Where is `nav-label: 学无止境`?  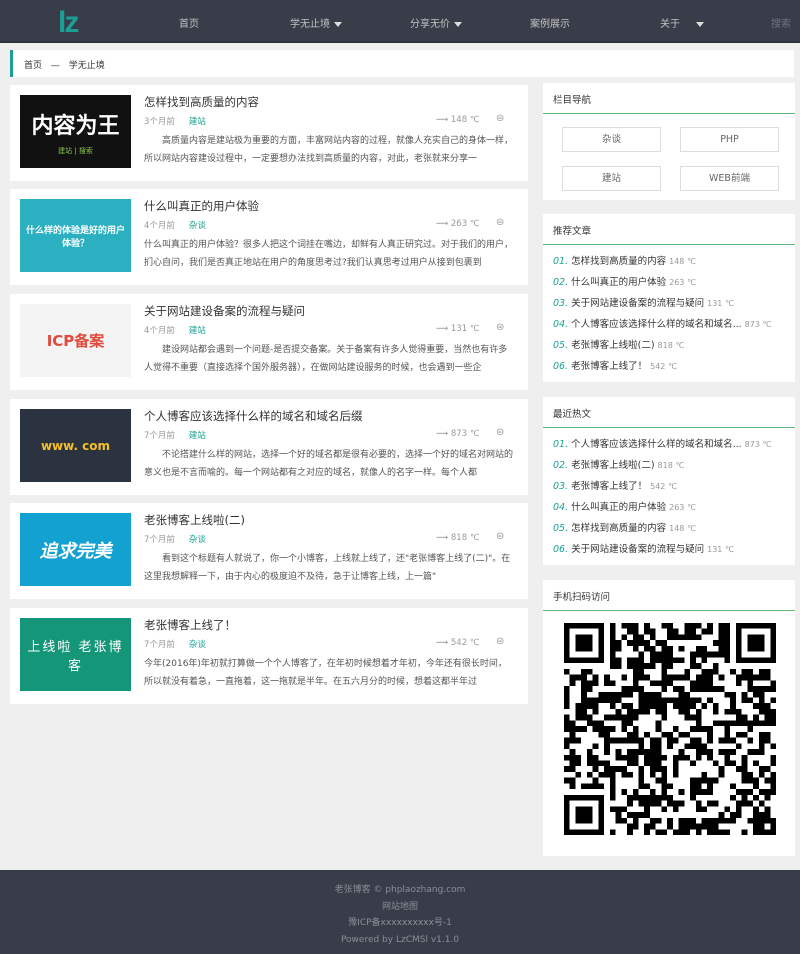 nav-label: 学无止境 is located at coordinates (310, 24).